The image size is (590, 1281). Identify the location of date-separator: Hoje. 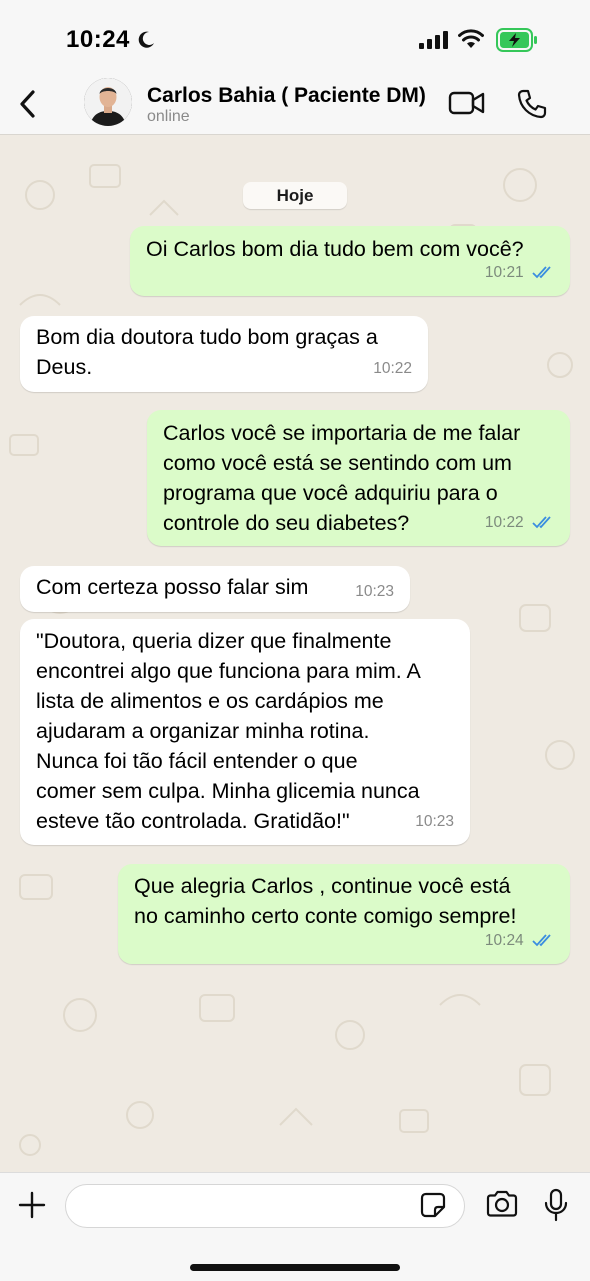
(295, 195).